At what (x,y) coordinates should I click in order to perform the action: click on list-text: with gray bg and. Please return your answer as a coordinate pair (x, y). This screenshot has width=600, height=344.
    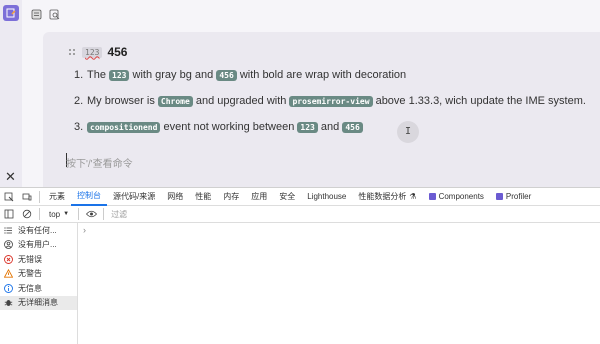
    Looking at the image, I should click on (173, 75).